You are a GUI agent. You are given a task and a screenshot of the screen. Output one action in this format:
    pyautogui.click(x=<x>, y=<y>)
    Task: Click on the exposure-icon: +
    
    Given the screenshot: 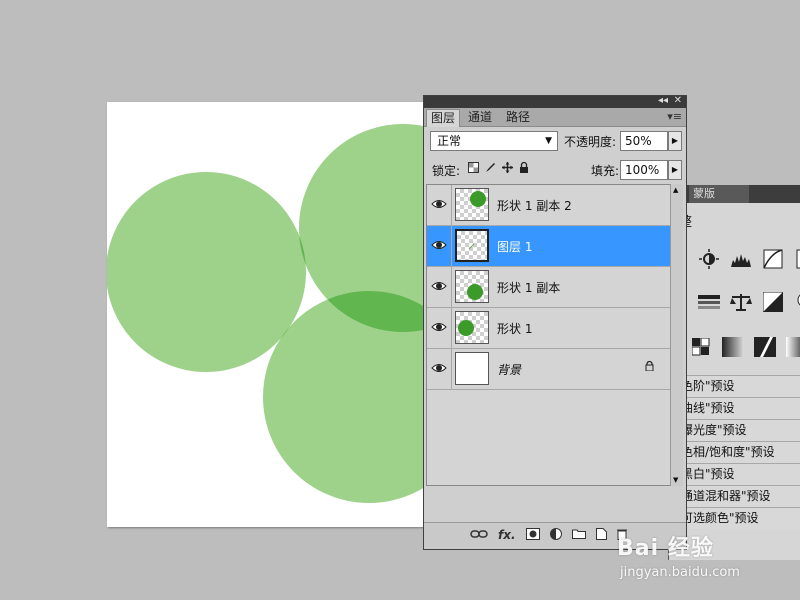 What is the action you would take?
    pyautogui.click(x=796, y=259)
    